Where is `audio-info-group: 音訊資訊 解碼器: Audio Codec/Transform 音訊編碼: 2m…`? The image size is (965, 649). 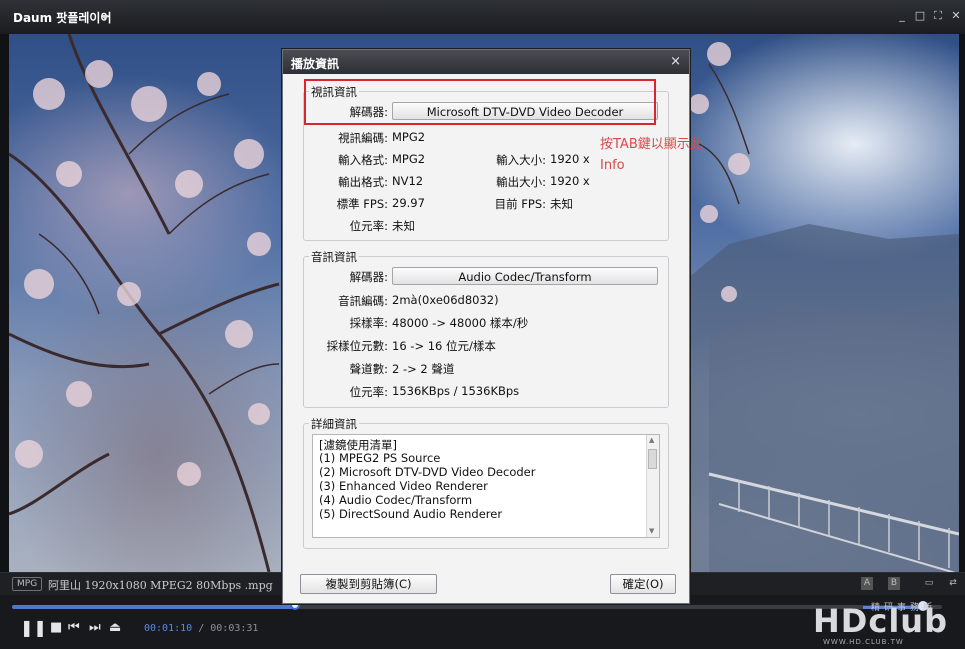 audio-info-group: 音訊資訊 解碼器: Audio Codec/Transform 音訊編碼: 2m… is located at coordinates (486, 328).